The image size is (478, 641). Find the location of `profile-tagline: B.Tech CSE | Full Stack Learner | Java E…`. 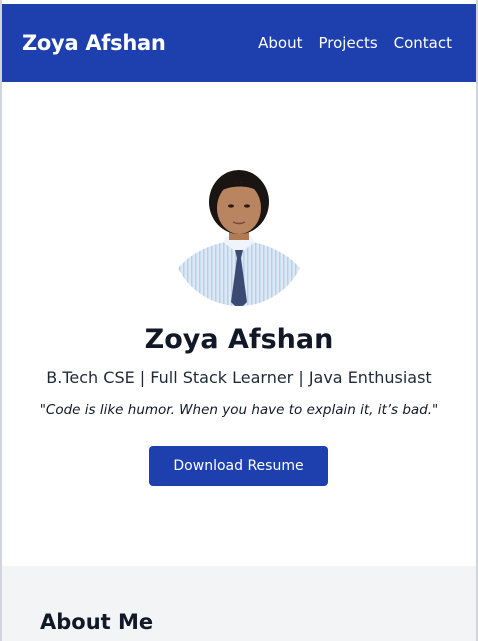

profile-tagline: B.Tech CSE | Full Stack Learner | Java E… is located at coordinates (239, 377).